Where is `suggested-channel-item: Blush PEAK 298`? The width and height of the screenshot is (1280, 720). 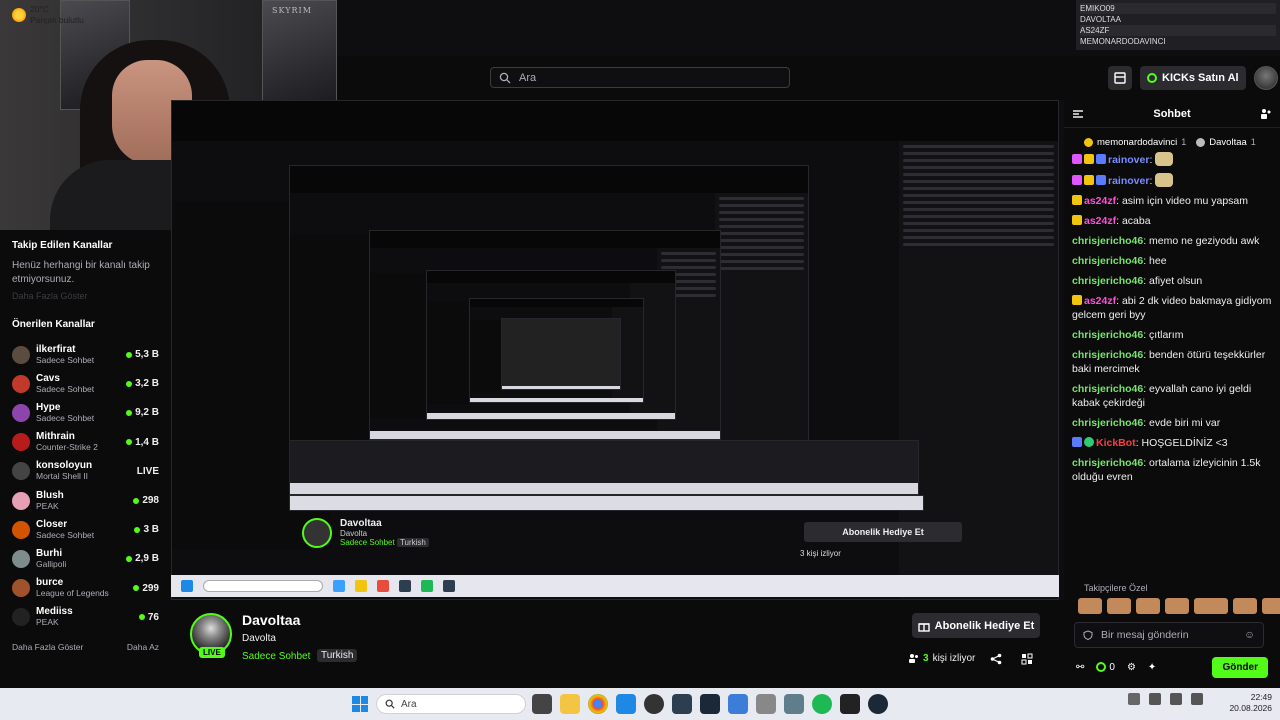 suggested-channel-item: Blush PEAK 298 is located at coordinates (85, 500).